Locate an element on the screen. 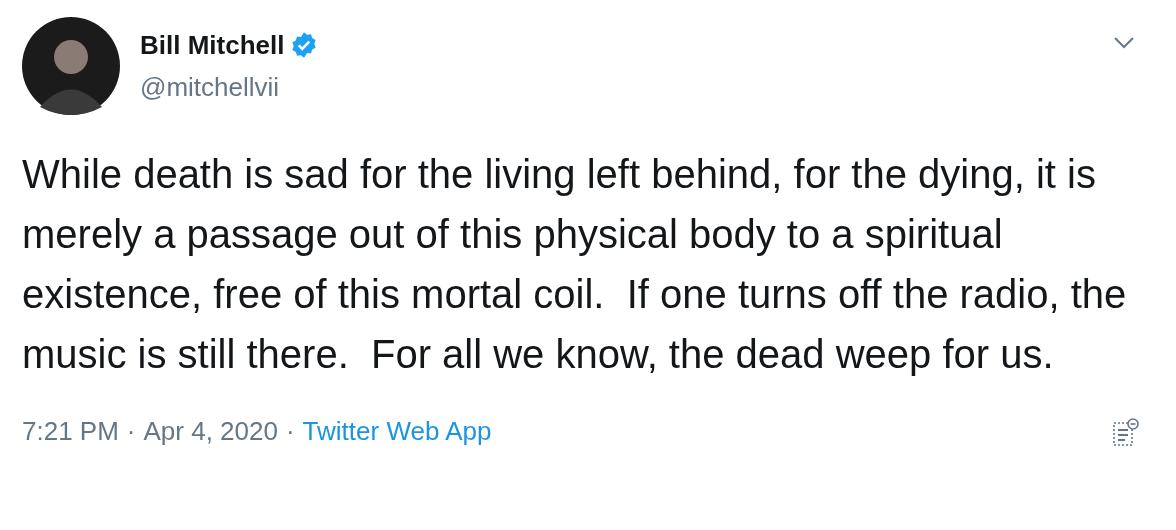 This screenshot has width=1176, height=530. tweet-date: Apr 4, 2020 is located at coordinates (210, 431).